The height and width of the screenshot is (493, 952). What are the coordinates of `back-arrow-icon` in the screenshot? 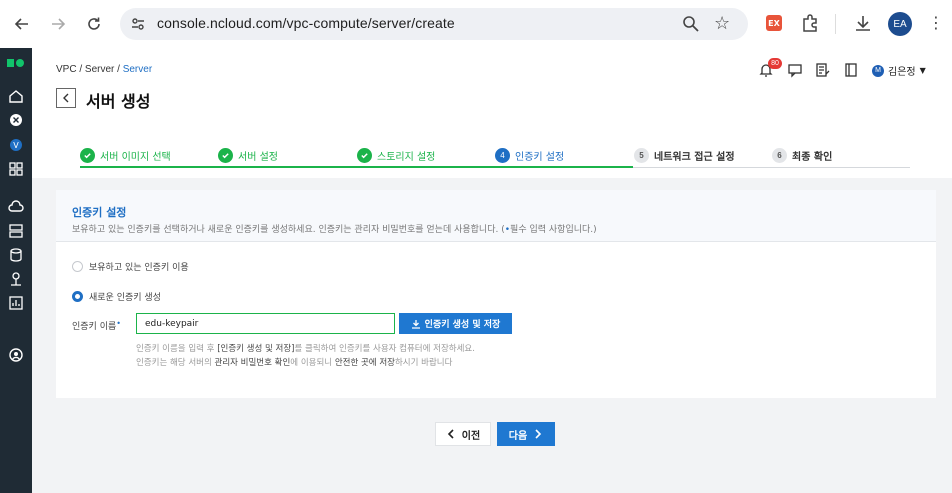 It's located at (22, 24).